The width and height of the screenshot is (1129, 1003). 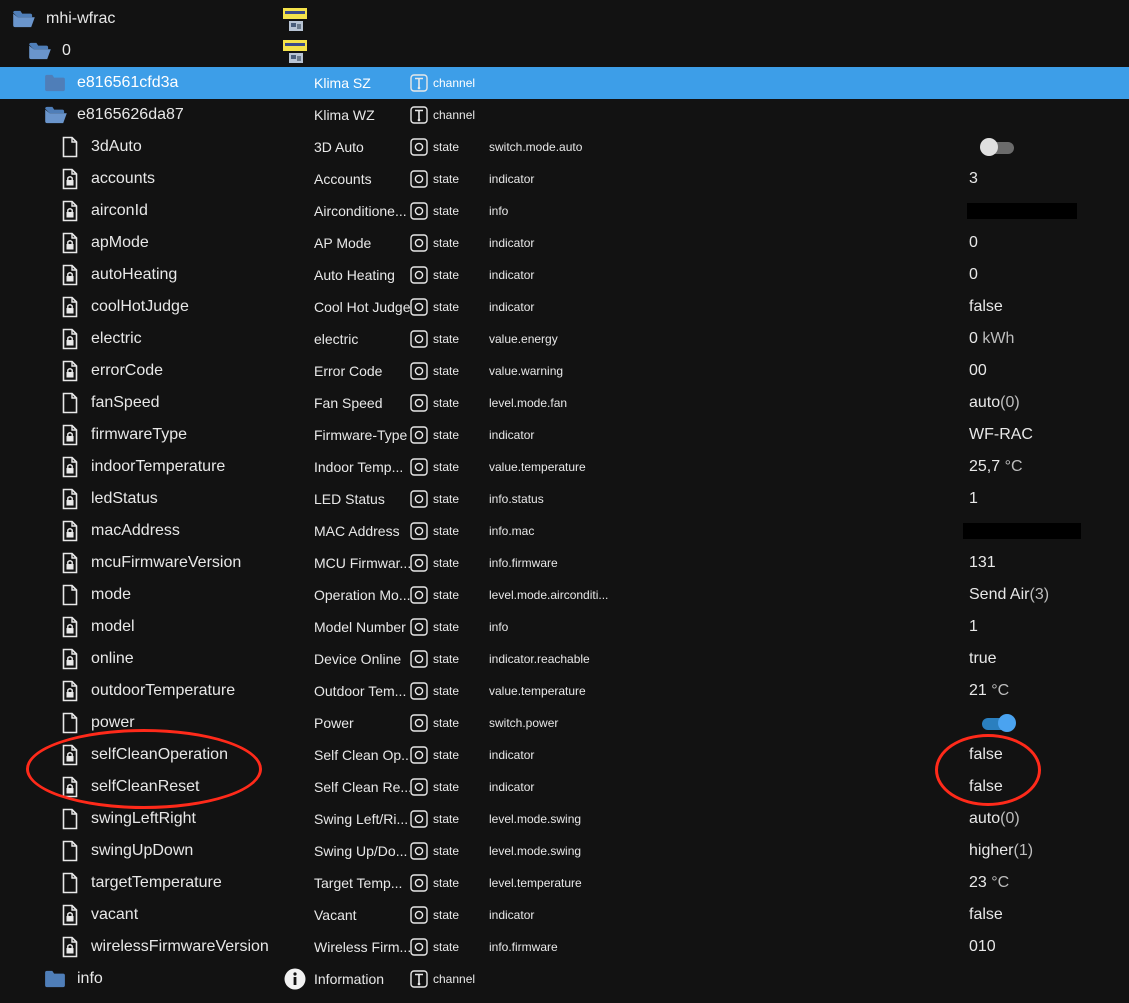 I want to click on file-icon, so click(x=70, y=403).